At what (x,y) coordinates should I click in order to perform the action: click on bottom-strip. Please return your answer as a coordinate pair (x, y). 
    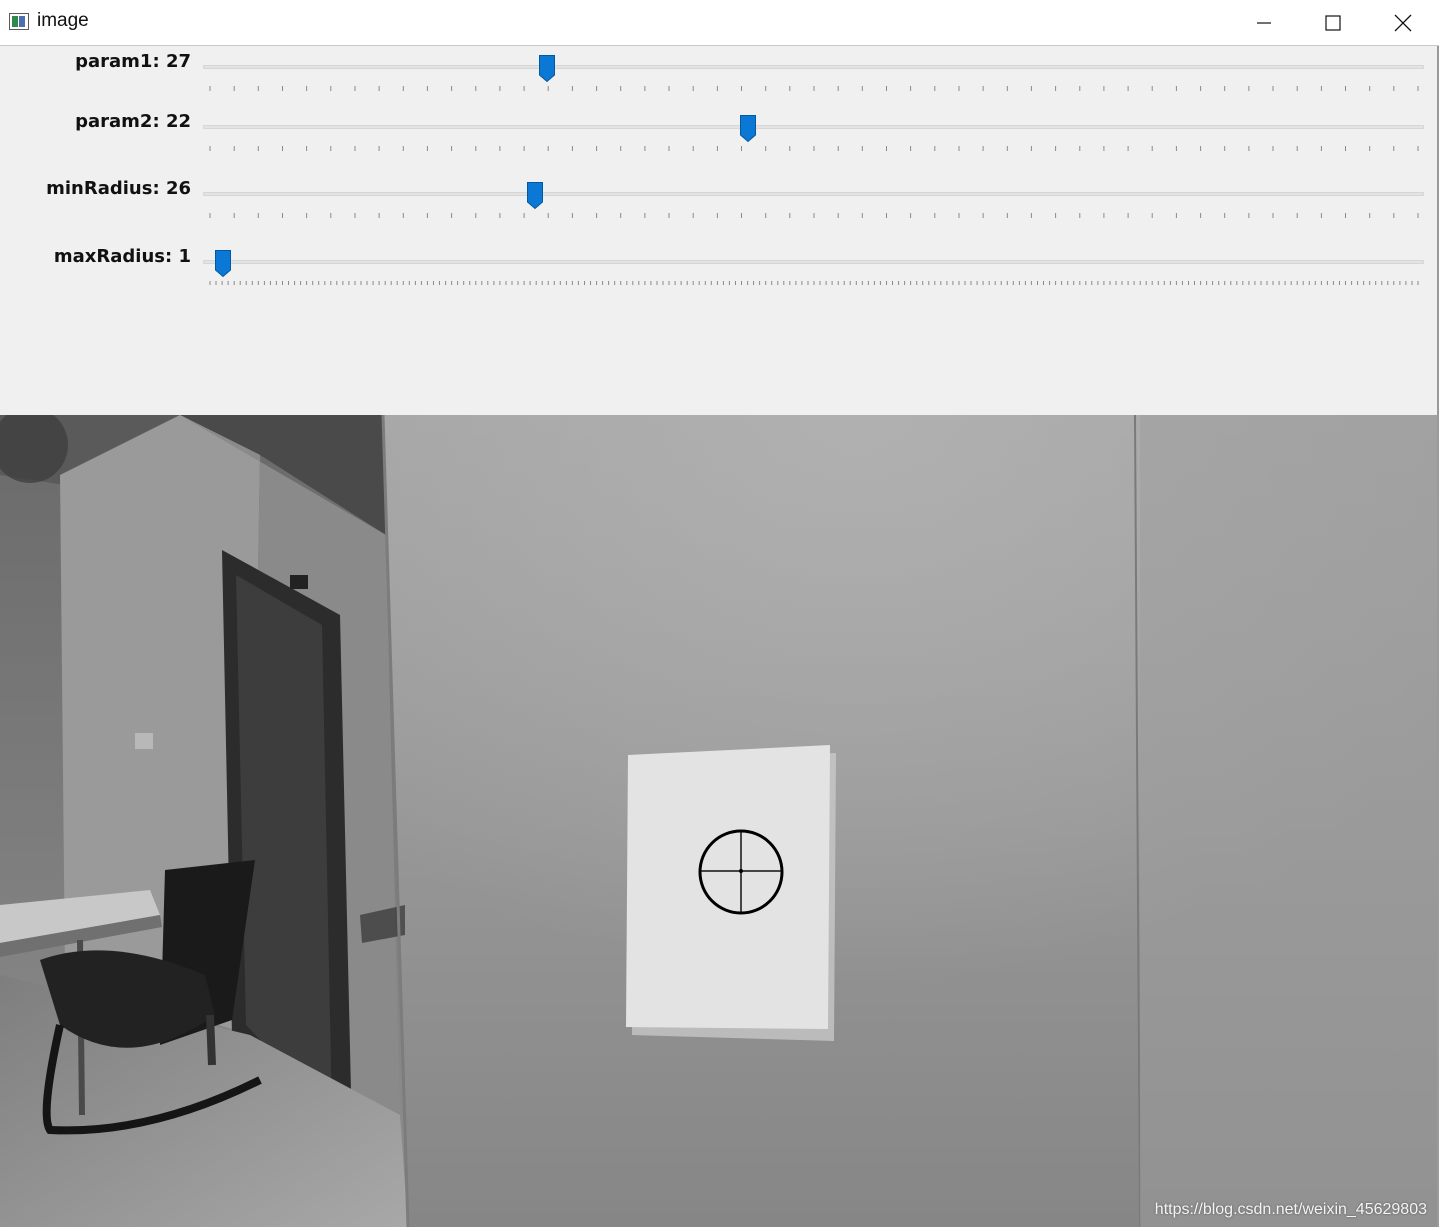
    Looking at the image, I should click on (720, 1229).